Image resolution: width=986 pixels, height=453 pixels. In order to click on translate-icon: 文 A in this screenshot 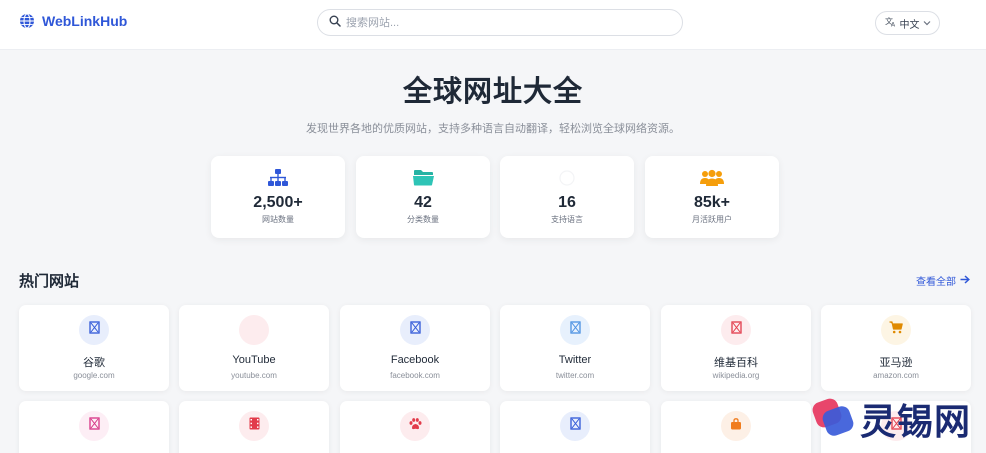, I will do `click(891, 23)`.